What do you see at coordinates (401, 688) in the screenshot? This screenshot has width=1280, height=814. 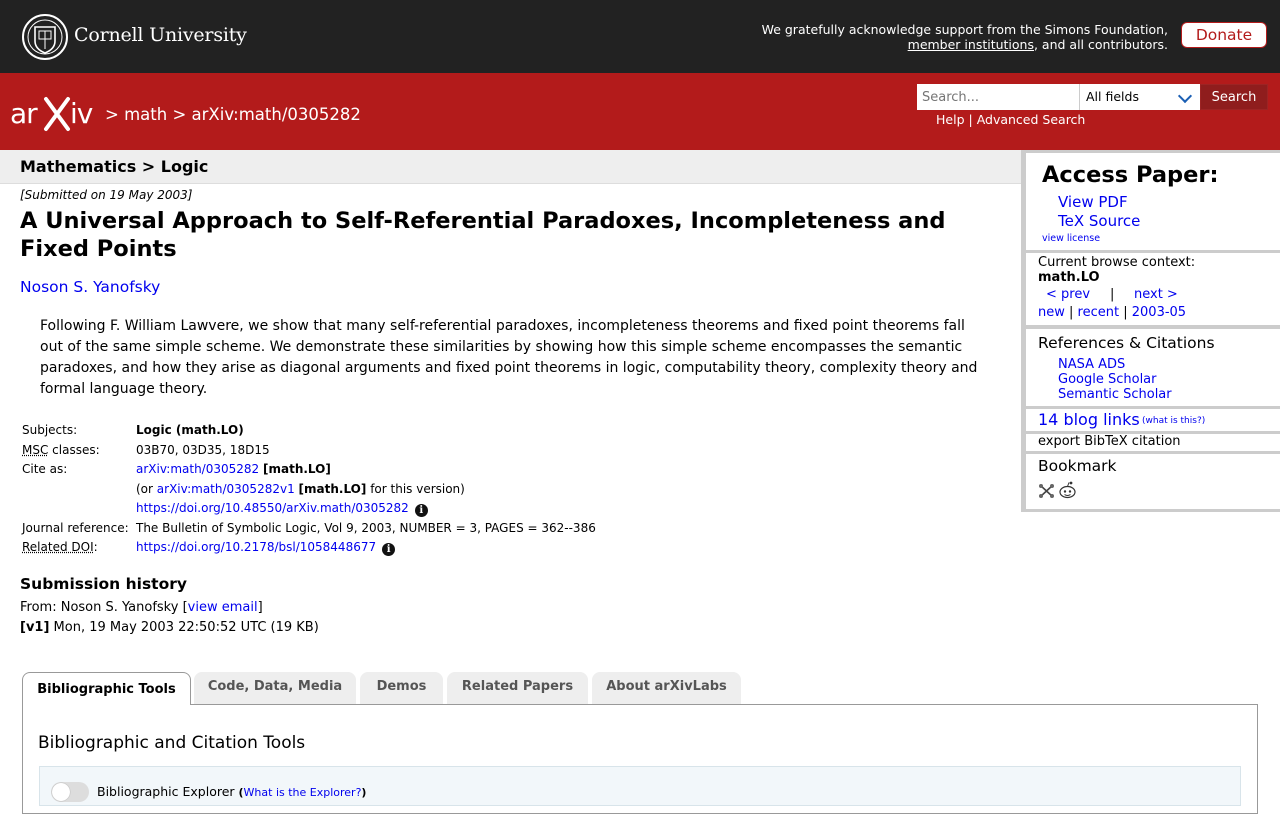 I see `tab-demos: Demos` at bounding box center [401, 688].